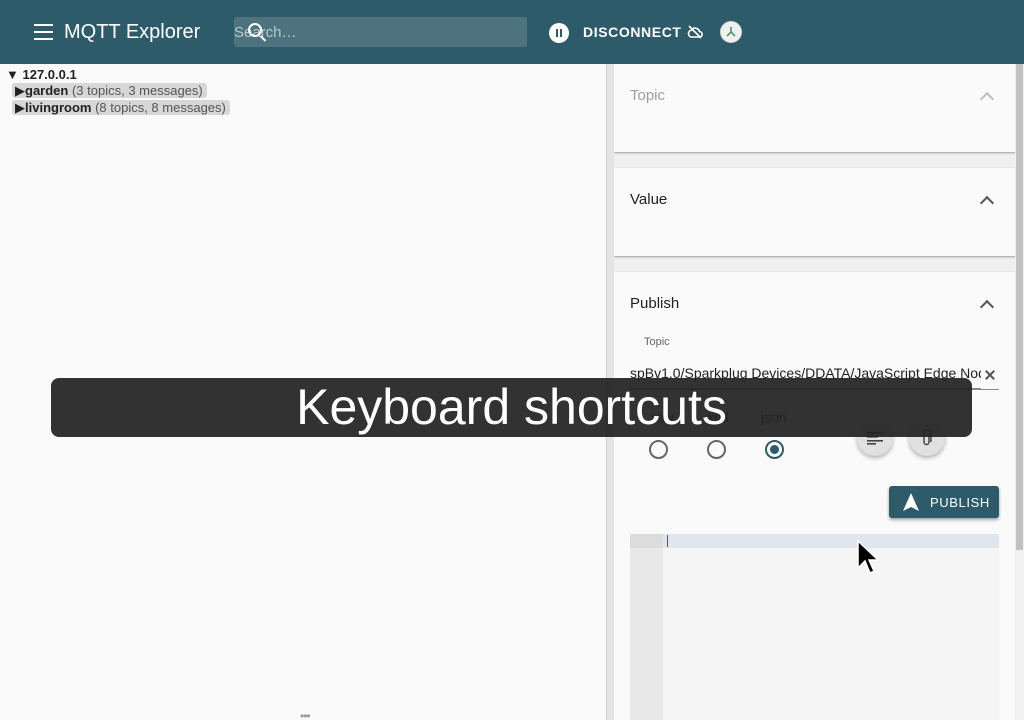 The image size is (1024, 720). What do you see at coordinates (716, 449) in the screenshot?
I see `format-radio-xml` at bounding box center [716, 449].